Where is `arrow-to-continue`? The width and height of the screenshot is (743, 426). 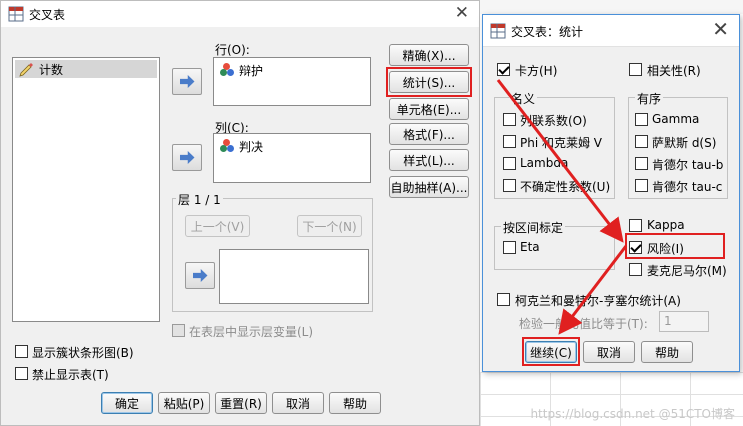 arrow-to-continue is located at coordinates (593, 290).